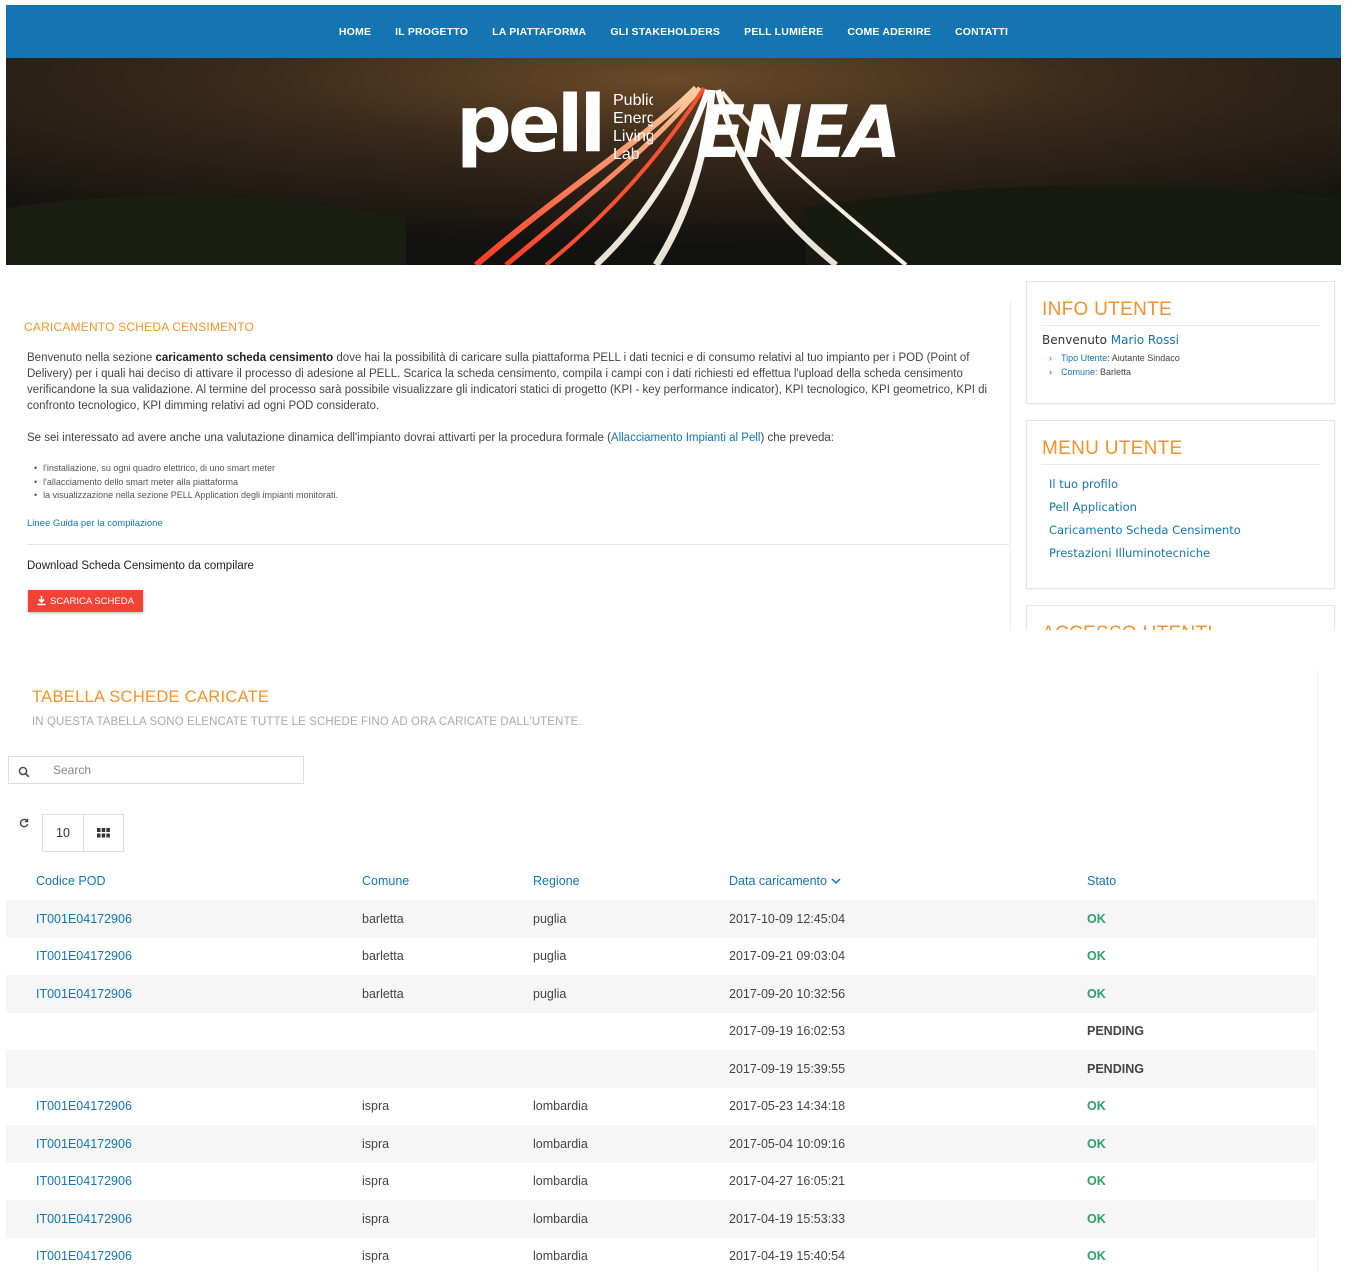  What do you see at coordinates (633, 118) in the screenshot?
I see `logo-sub-line: Energy` at bounding box center [633, 118].